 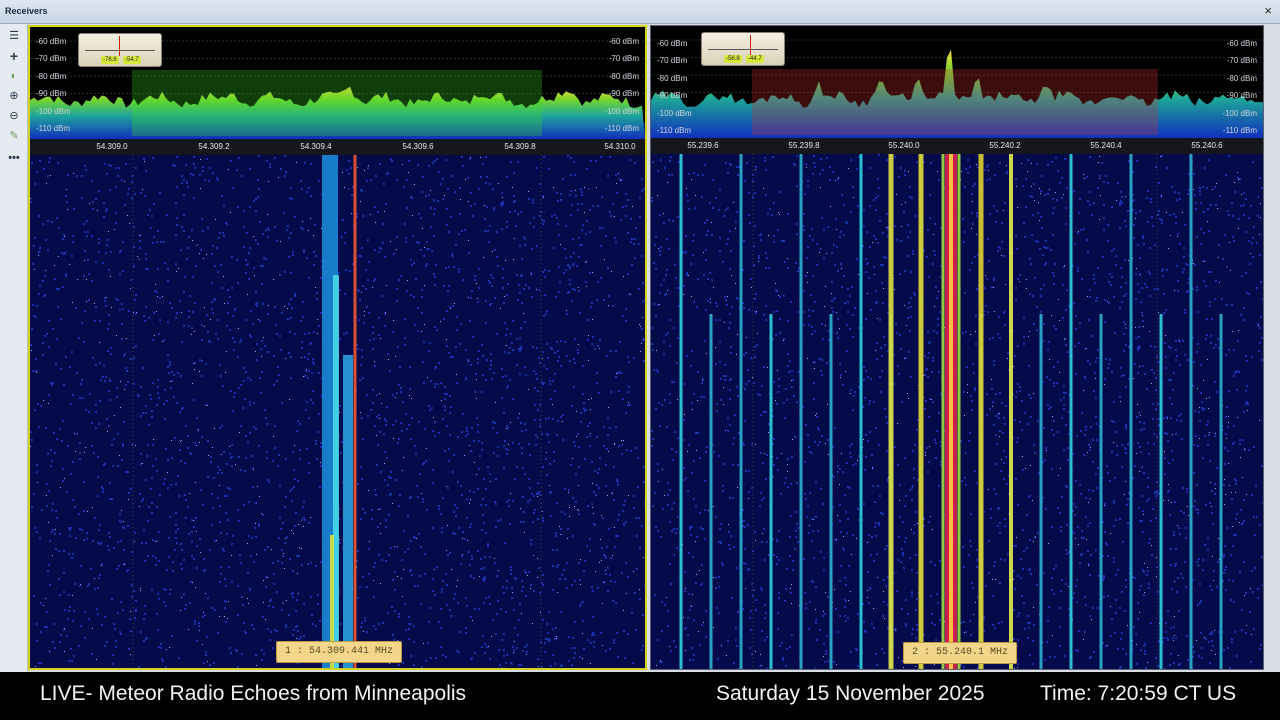 I want to click on freq-tick: 54.309.6, so click(x=418, y=146).